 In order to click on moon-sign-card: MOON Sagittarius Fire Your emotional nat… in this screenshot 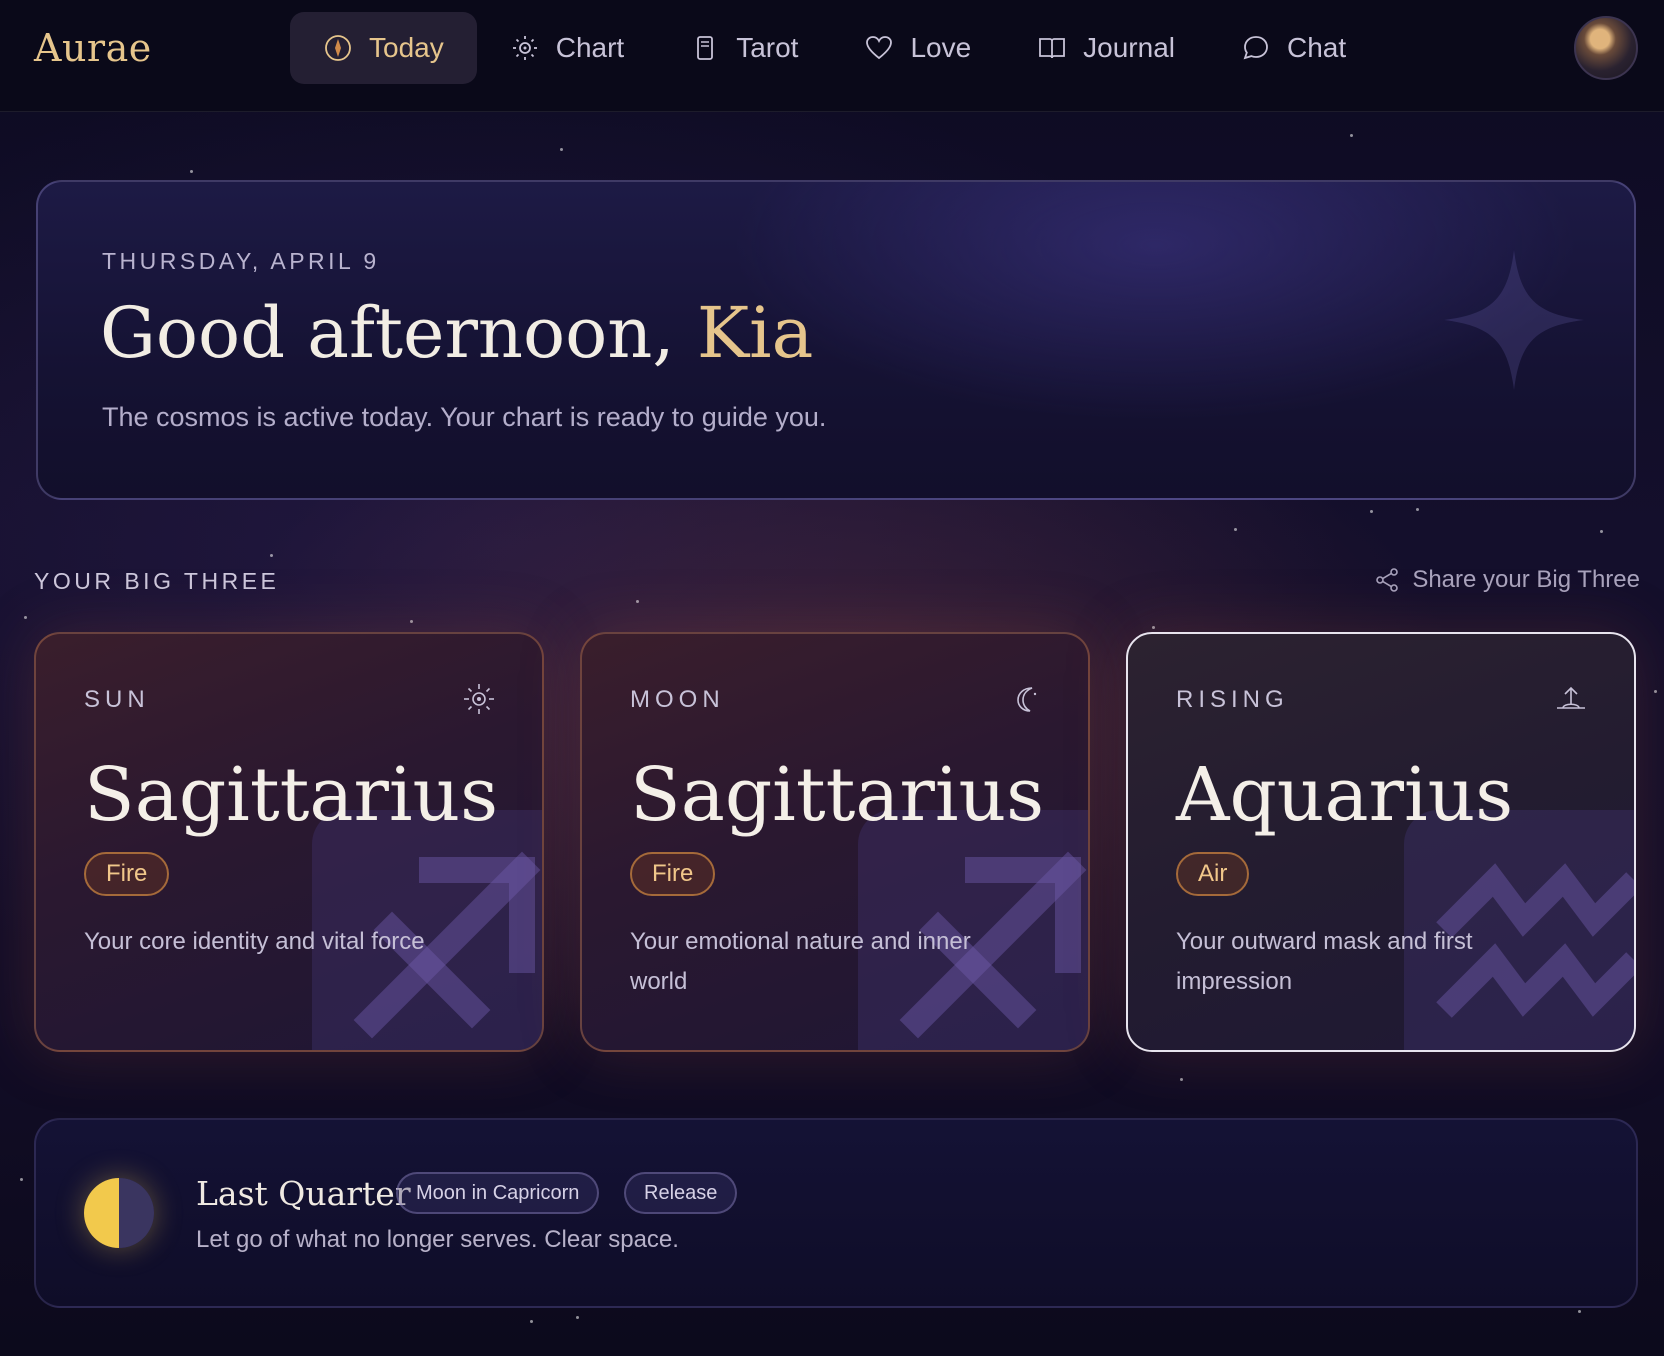, I will do `click(835, 842)`.